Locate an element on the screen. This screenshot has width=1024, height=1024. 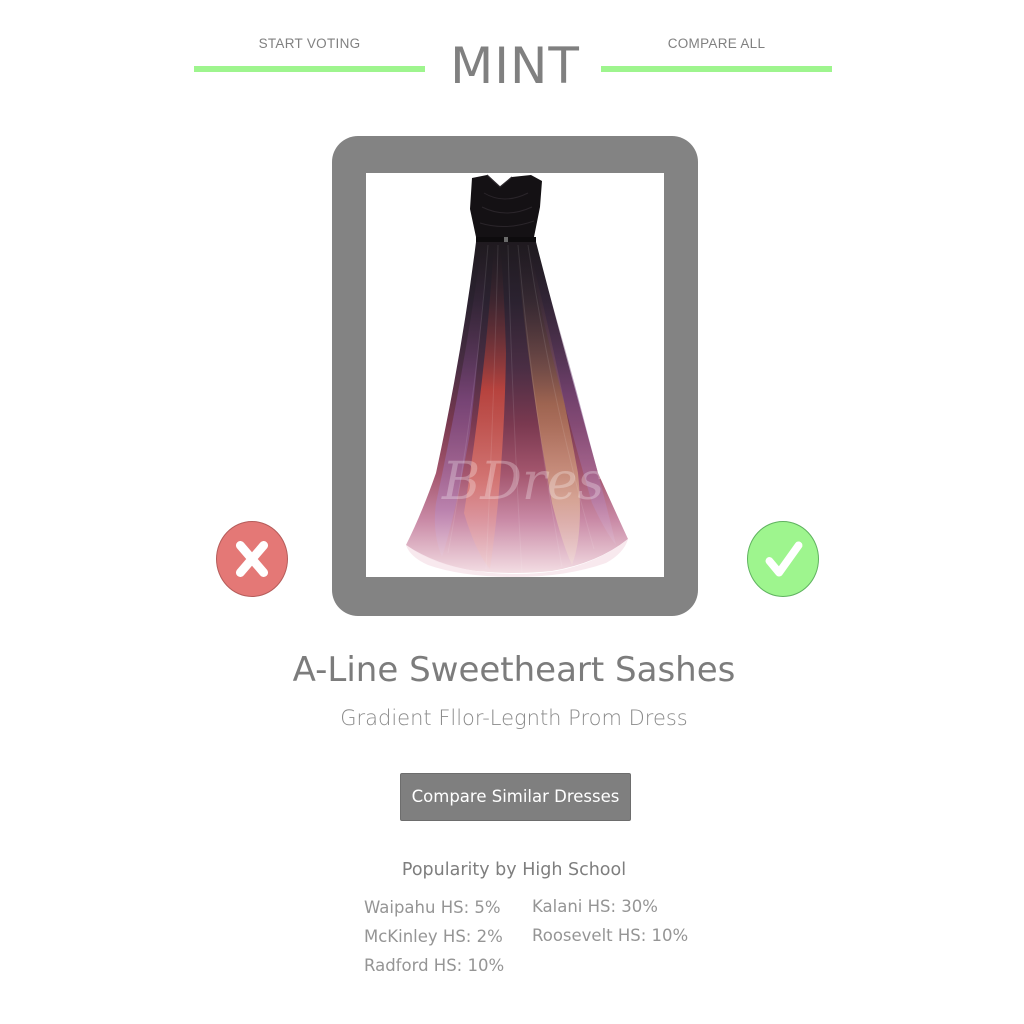
photo-watermark: BDres is located at coordinates (522, 482).